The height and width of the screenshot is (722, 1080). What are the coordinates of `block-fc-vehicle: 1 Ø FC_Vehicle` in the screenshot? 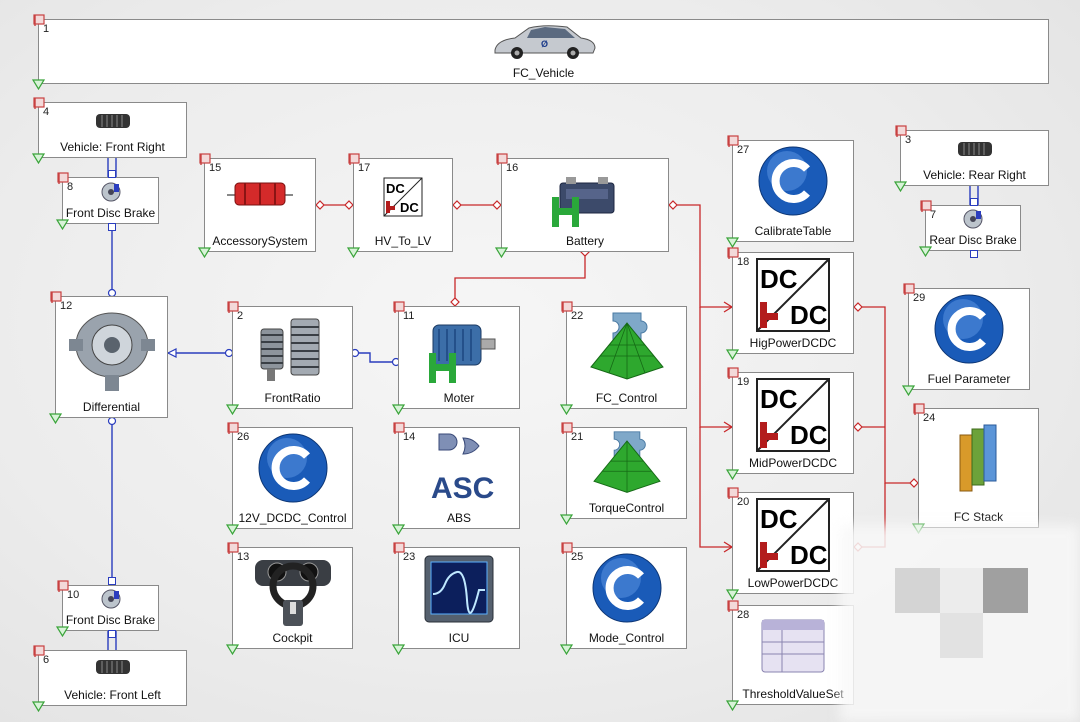 It's located at (540, 52).